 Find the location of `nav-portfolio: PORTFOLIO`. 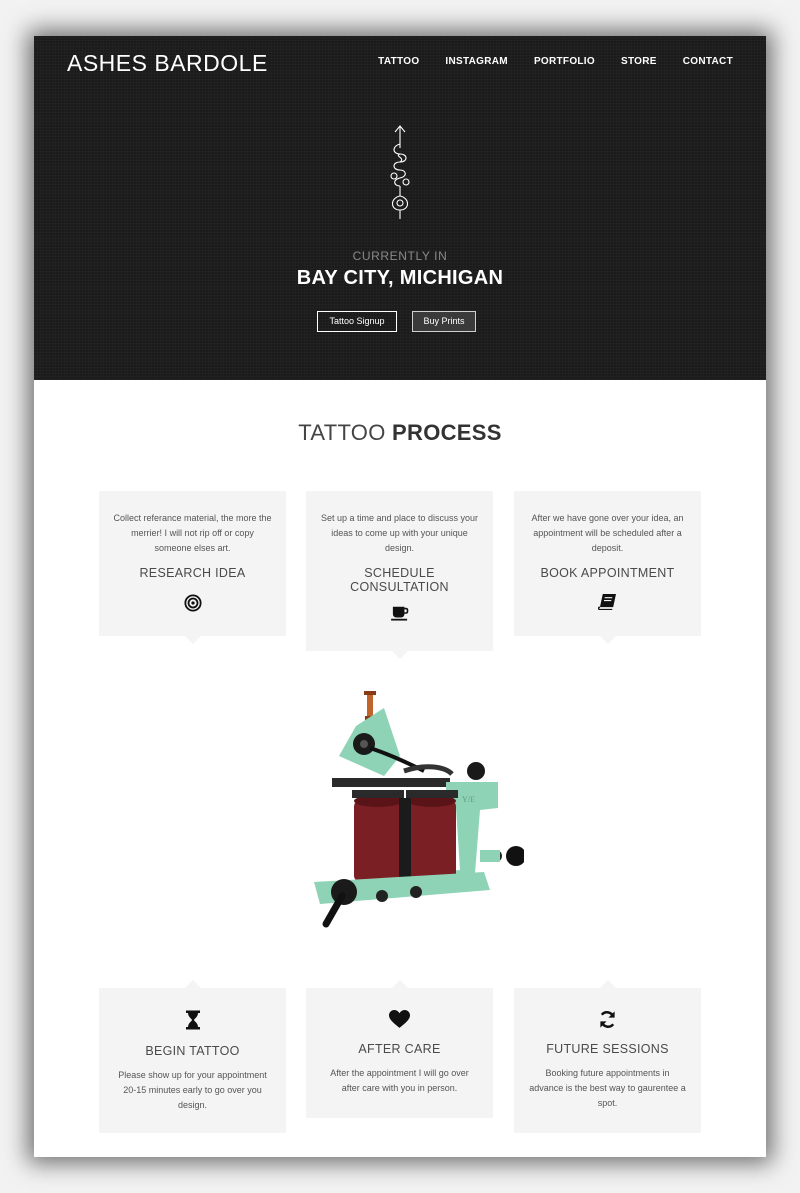

nav-portfolio: PORTFOLIO is located at coordinates (564, 61).